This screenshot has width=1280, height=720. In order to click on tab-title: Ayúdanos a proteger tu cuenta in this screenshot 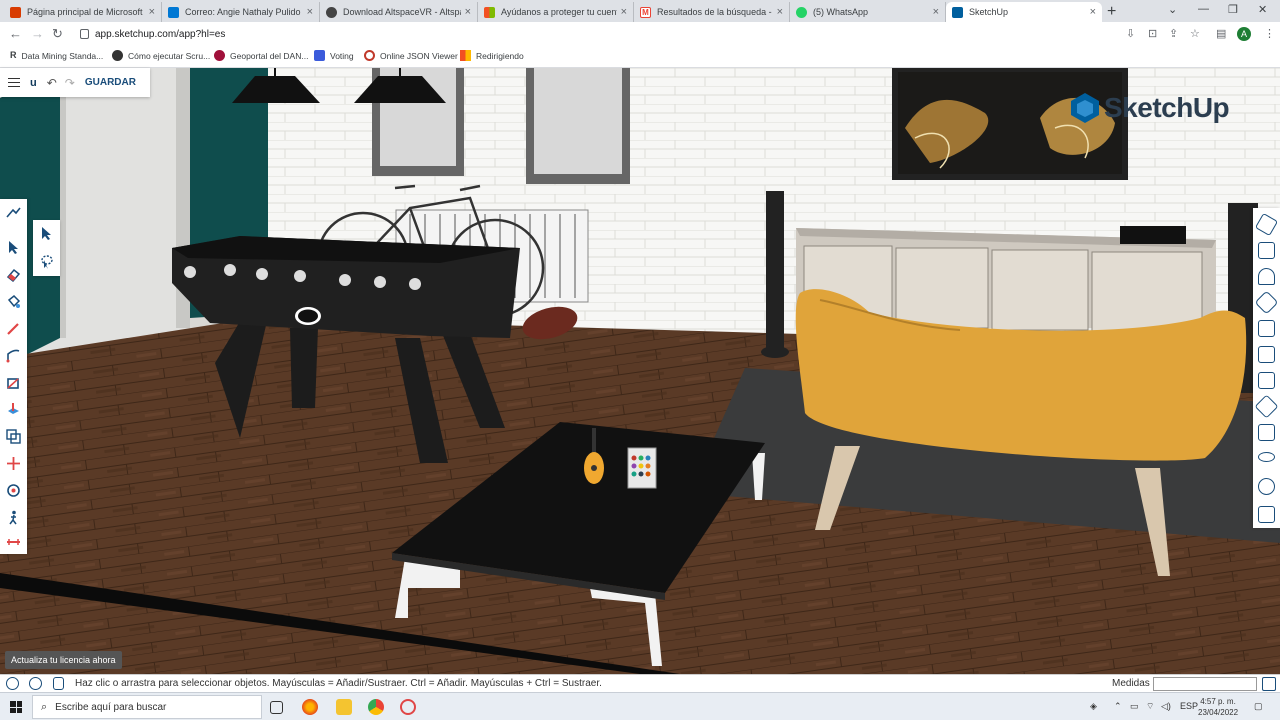, I will do `click(559, 12)`.